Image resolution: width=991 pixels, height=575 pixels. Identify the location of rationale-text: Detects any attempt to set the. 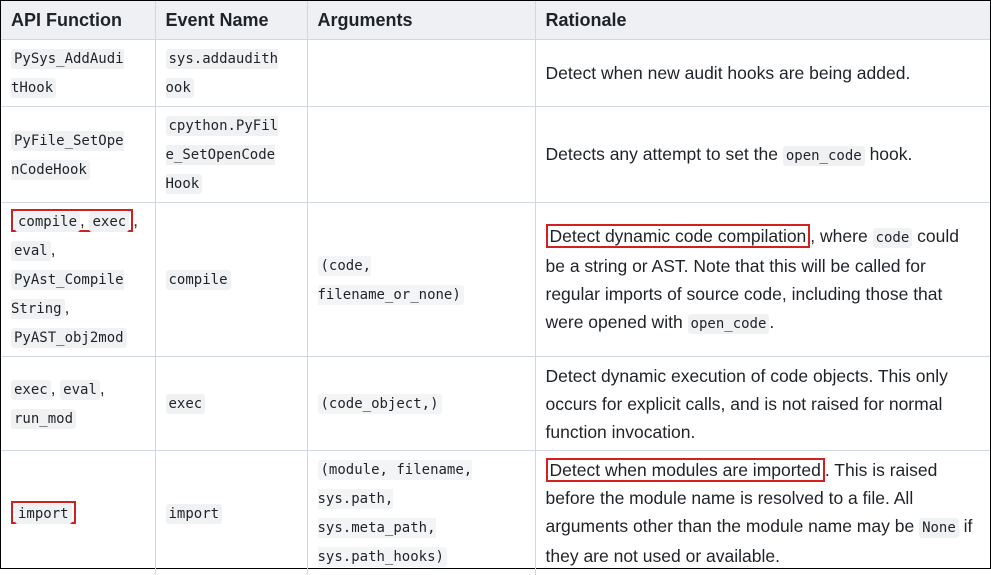
(664, 154).